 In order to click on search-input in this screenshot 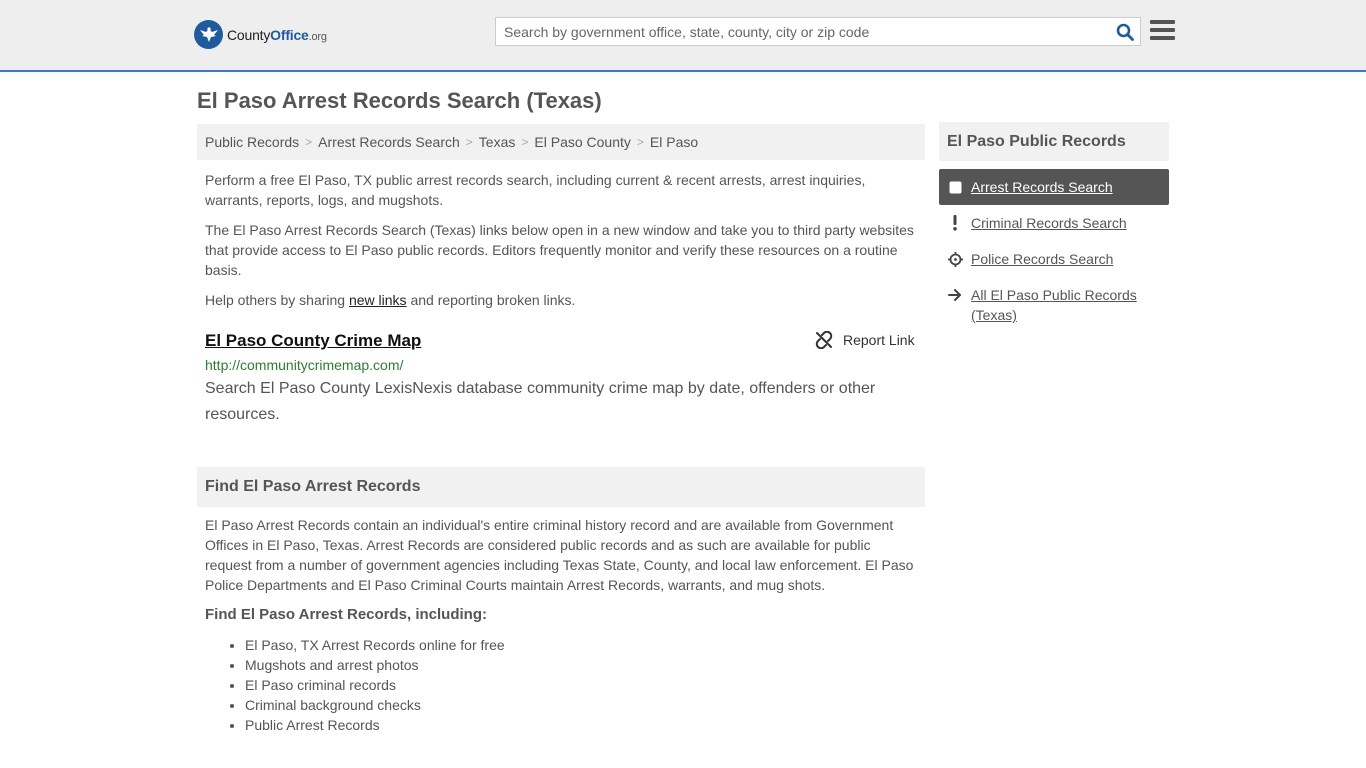, I will do `click(803, 31)`.